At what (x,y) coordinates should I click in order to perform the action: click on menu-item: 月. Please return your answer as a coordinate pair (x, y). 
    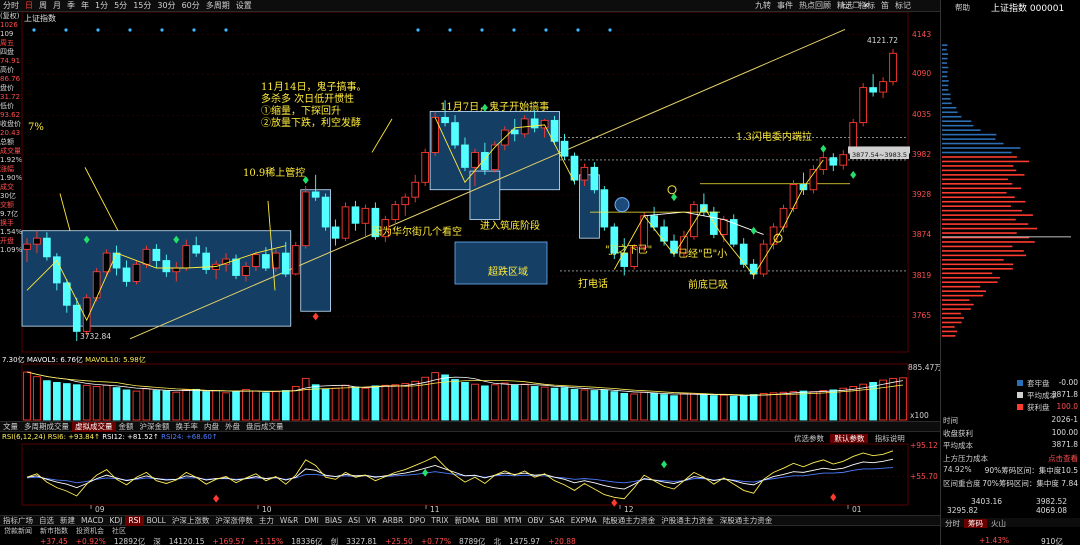
    Looking at the image, I should click on (57, 6).